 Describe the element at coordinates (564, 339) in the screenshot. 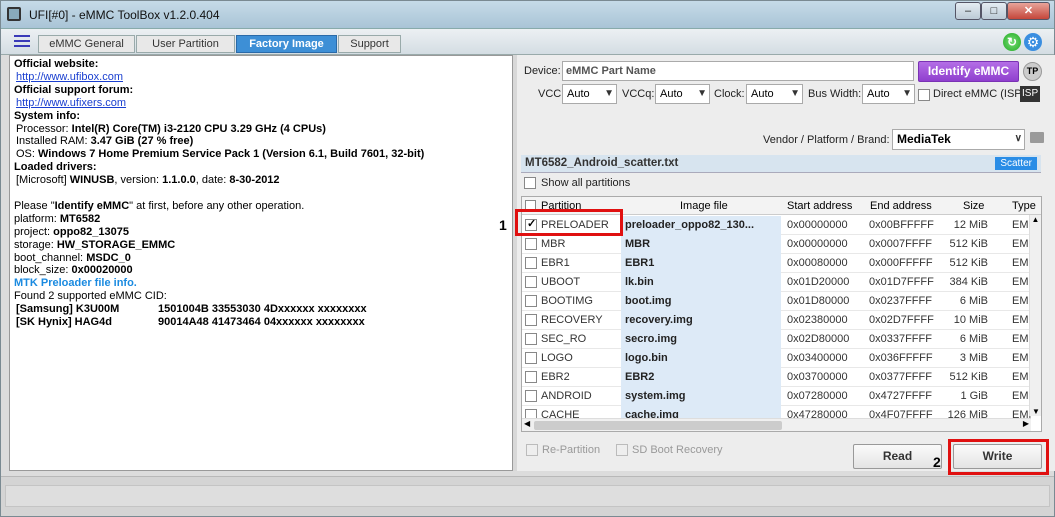

I see `partition-cell: SEC_RO` at that location.